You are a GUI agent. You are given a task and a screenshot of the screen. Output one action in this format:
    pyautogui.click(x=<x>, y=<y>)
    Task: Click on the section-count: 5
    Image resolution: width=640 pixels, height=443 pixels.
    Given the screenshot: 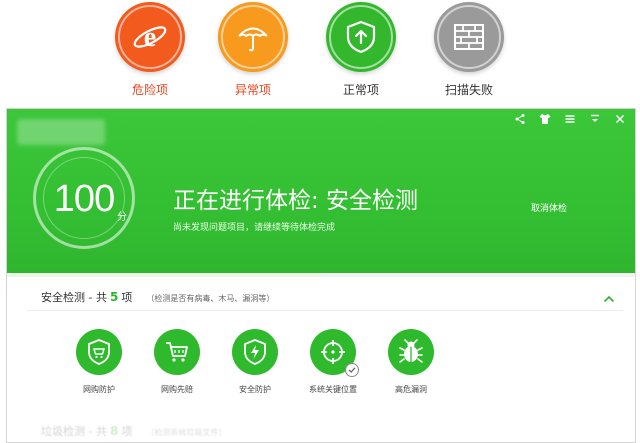 What is the action you would take?
    pyautogui.click(x=114, y=297)
    